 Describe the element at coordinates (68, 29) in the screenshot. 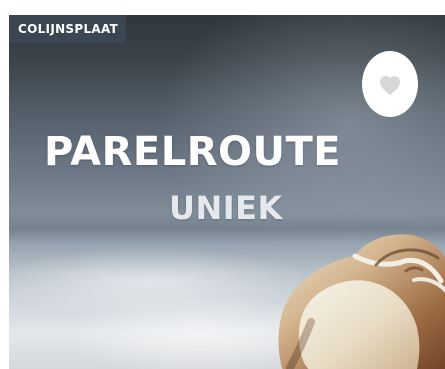

I see `location-badge: COLIJNSPLAAT` at that location.